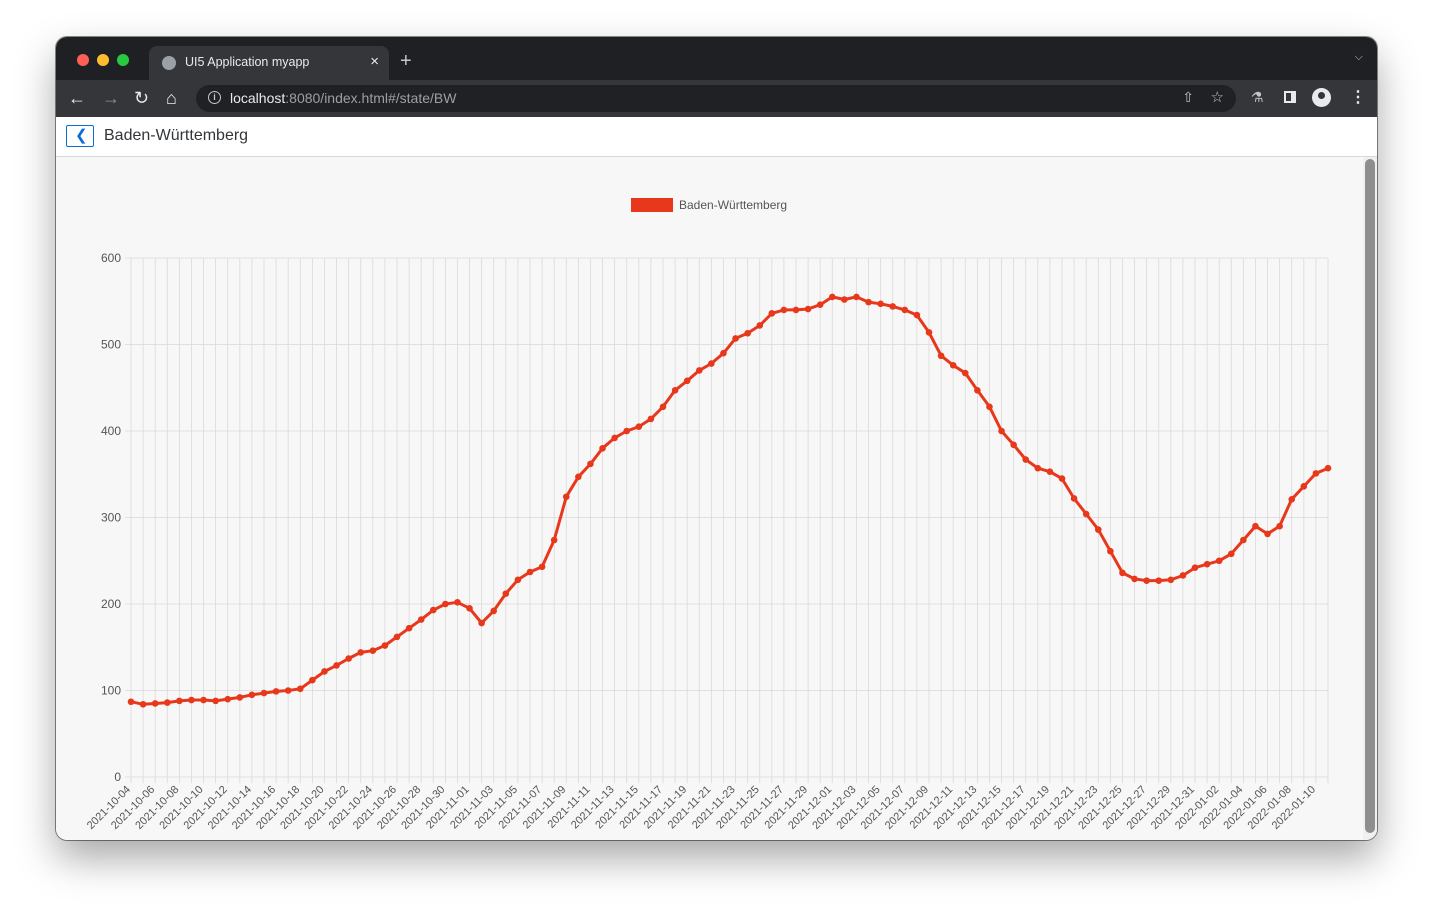 The height and width of the screenshot is (915, 1433). Describe the element at coordinates (269, 63) in the screenshot. I see `browser-tab: UI5 Application myapp ×` at that location.